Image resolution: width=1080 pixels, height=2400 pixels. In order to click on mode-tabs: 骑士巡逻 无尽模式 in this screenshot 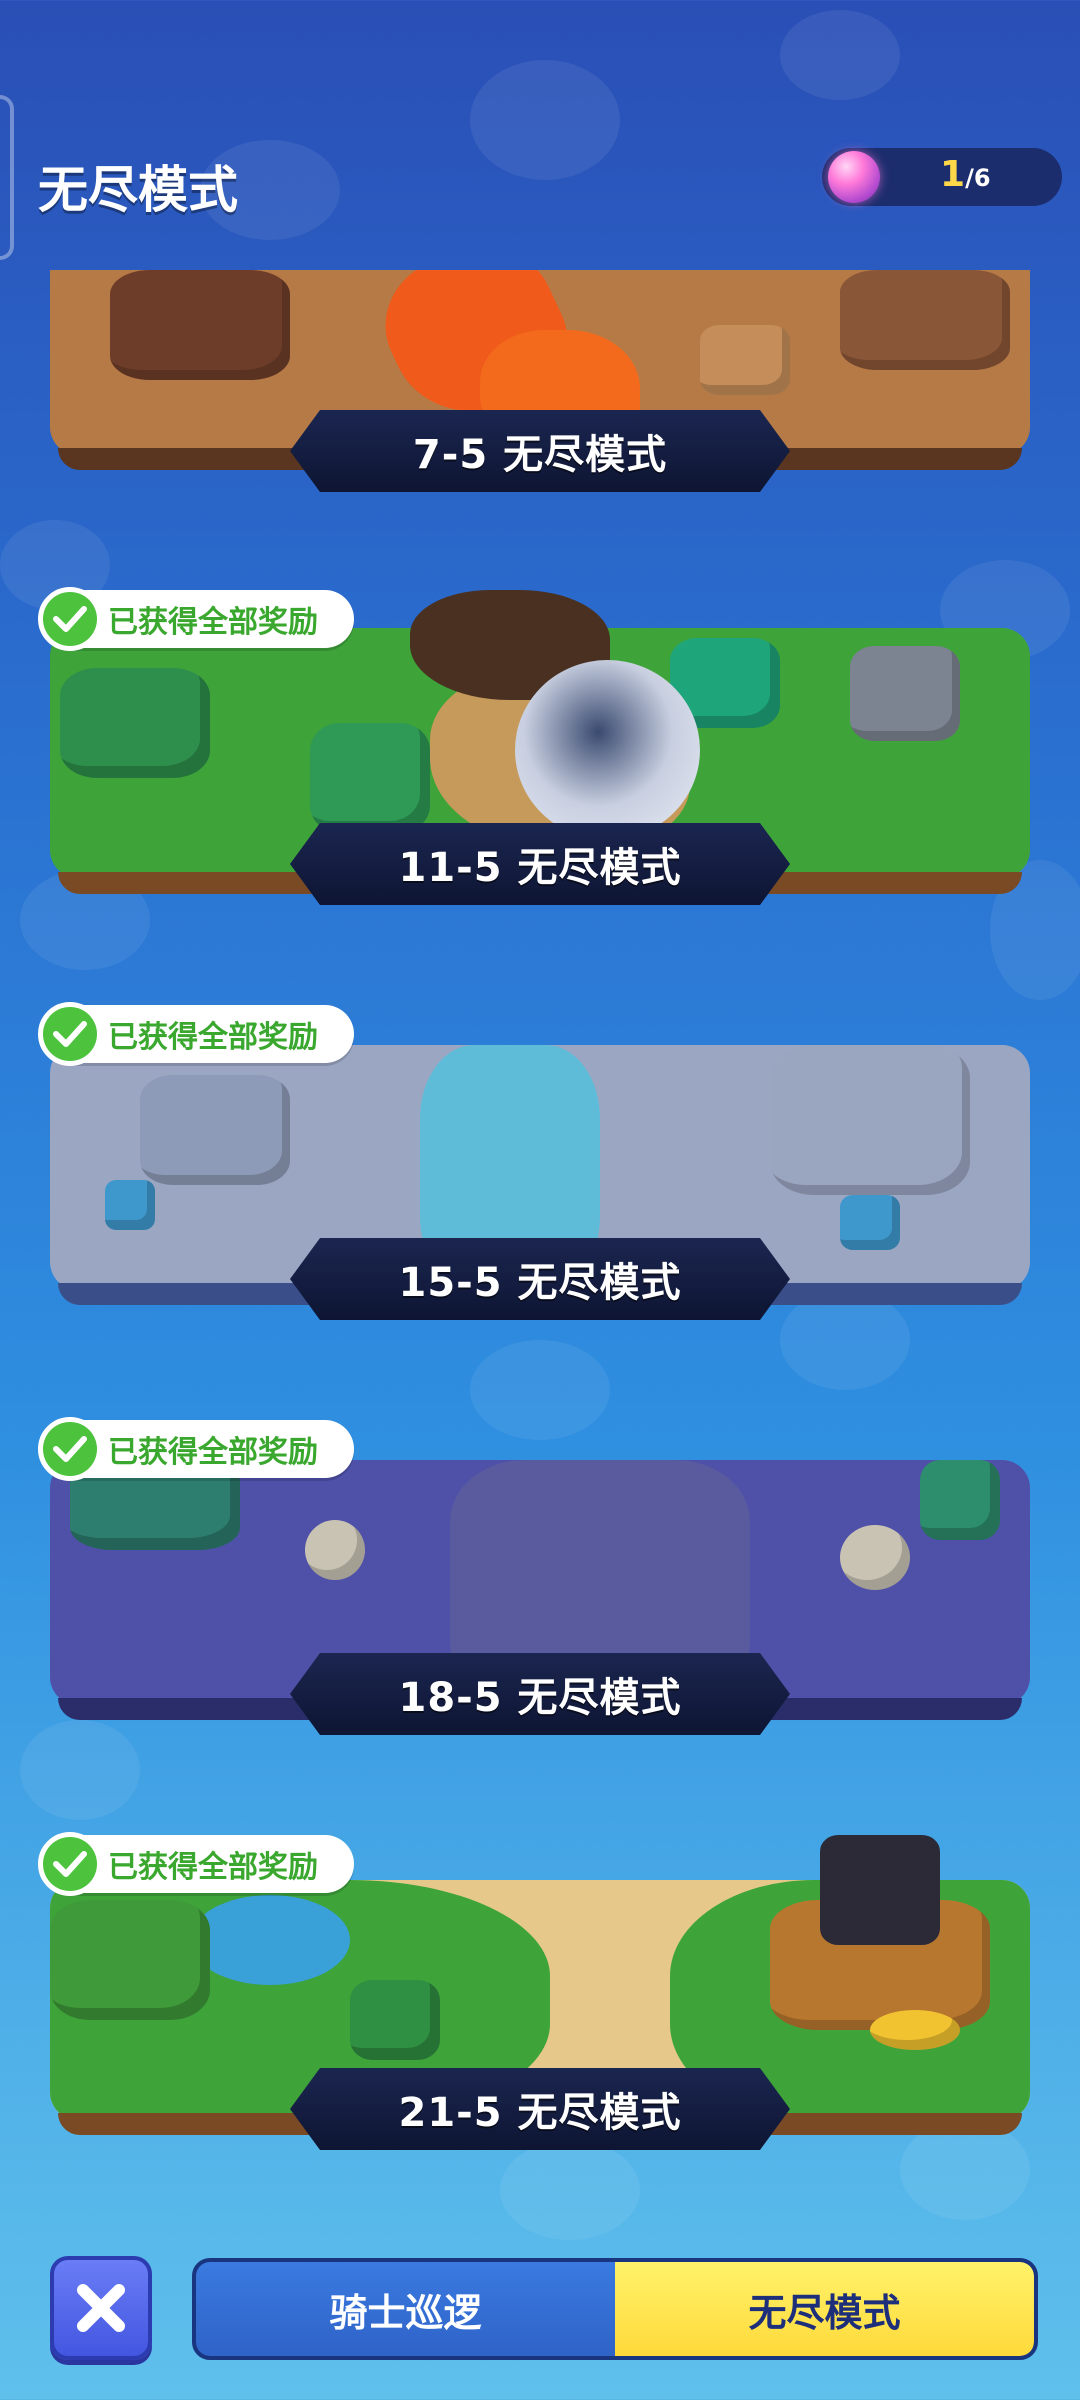, I will do `click(615, 2309)`.